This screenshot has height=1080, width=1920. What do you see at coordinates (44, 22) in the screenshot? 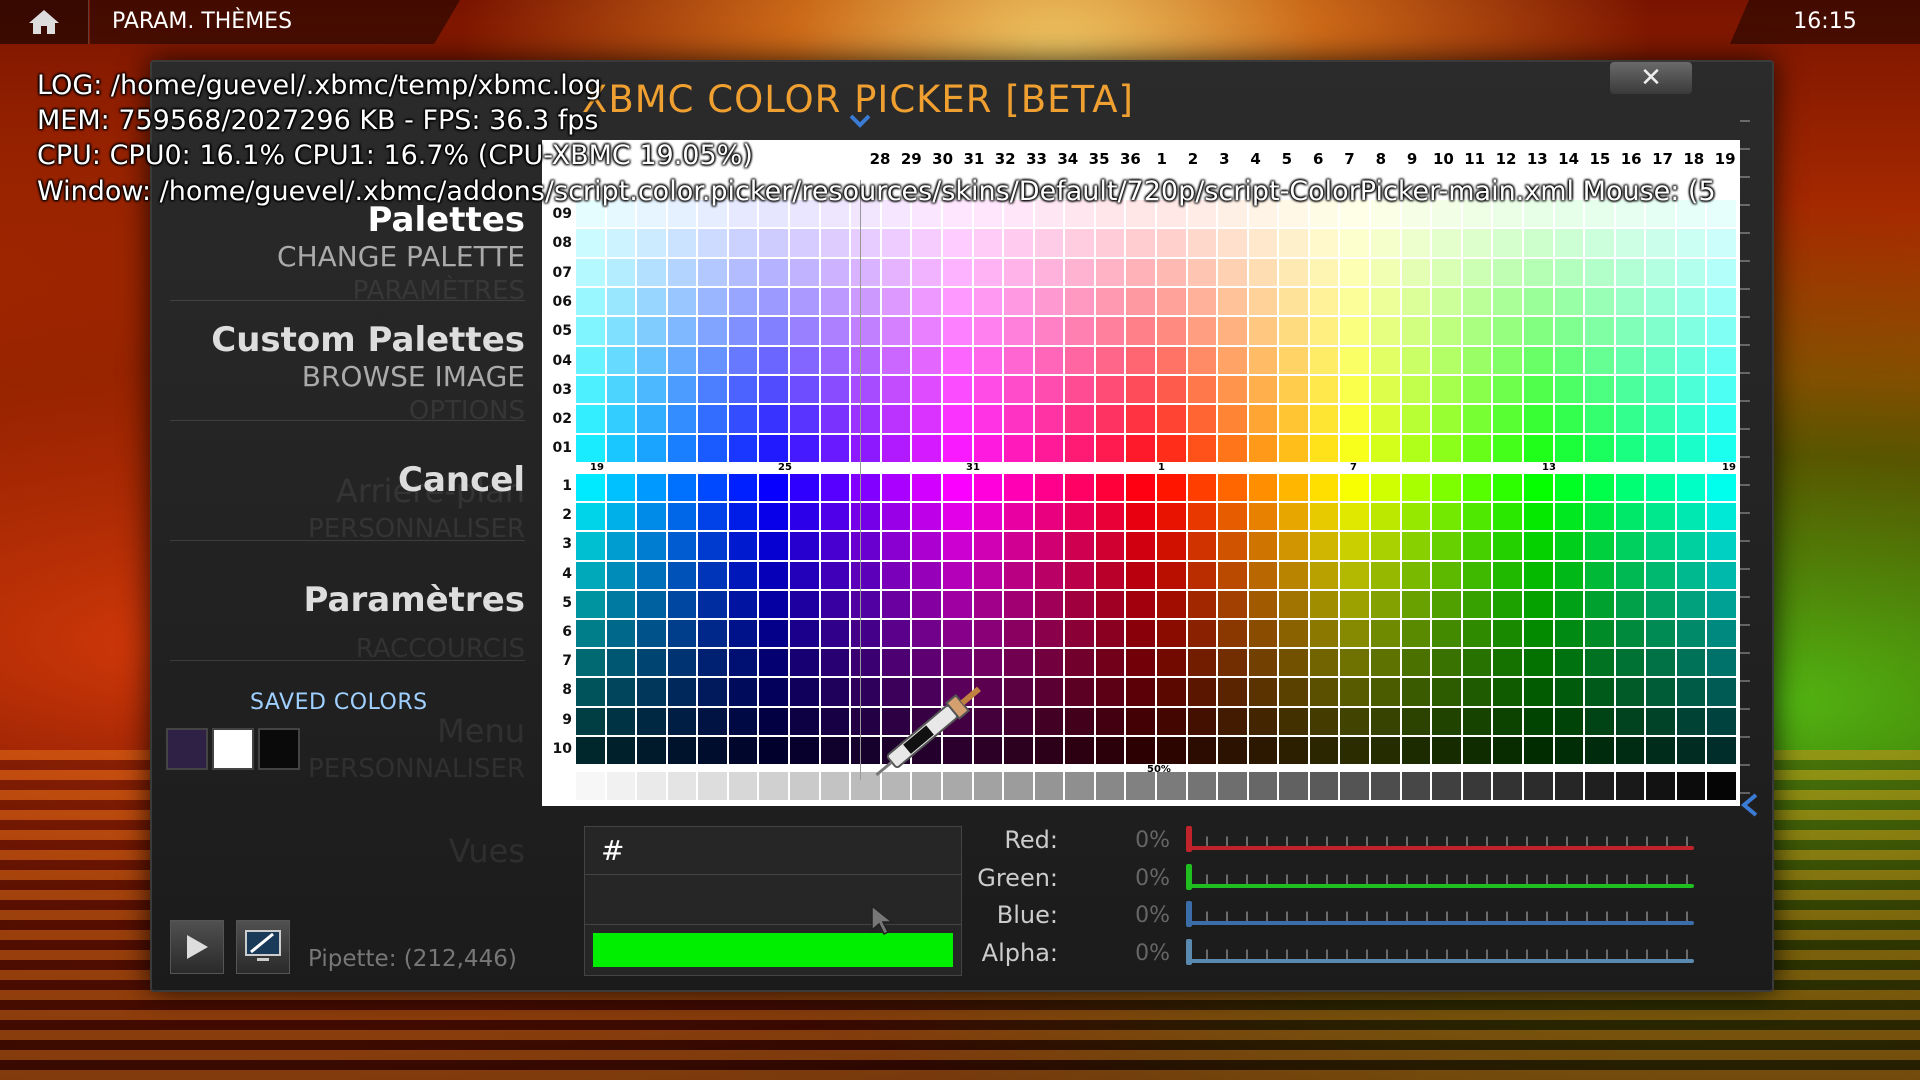
I see `home-button` at bounding box center [44, 22].